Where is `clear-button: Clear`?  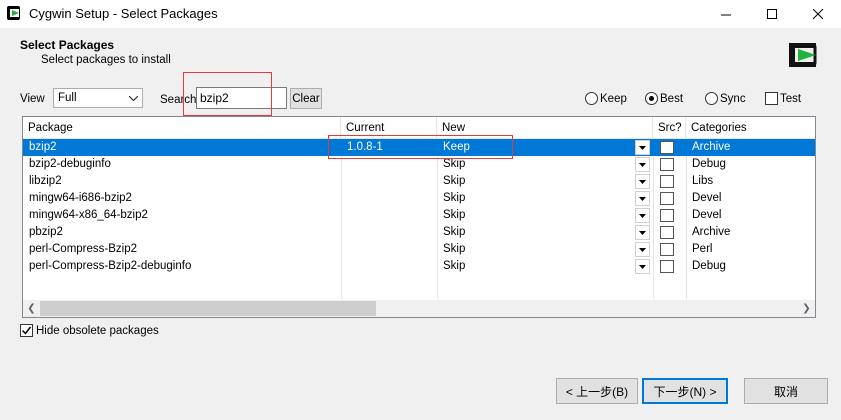
clear-button: Clear is located at coordinates (306, 98).